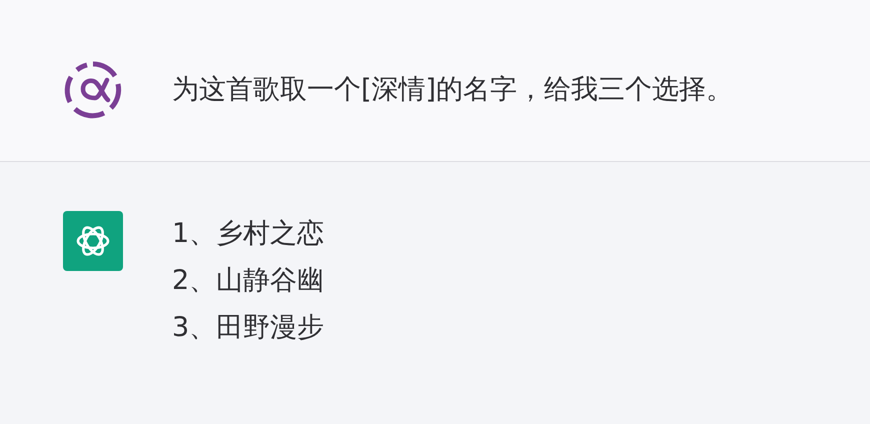  Describe the element at coordinates (93, 241) in the screenshot. I see `knot-icon` at that location.